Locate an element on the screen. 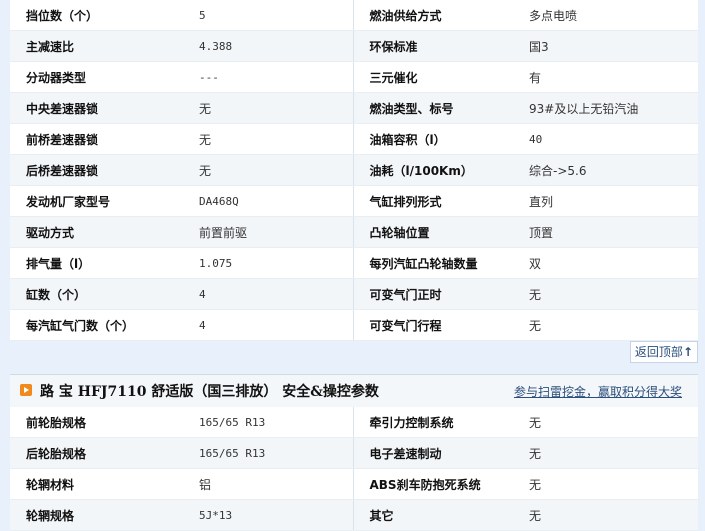 Image resolution: width=705 pixels, height=531 pixels. back-to-top-link: 返回顶部↑ is located at coordinates (663, 352).